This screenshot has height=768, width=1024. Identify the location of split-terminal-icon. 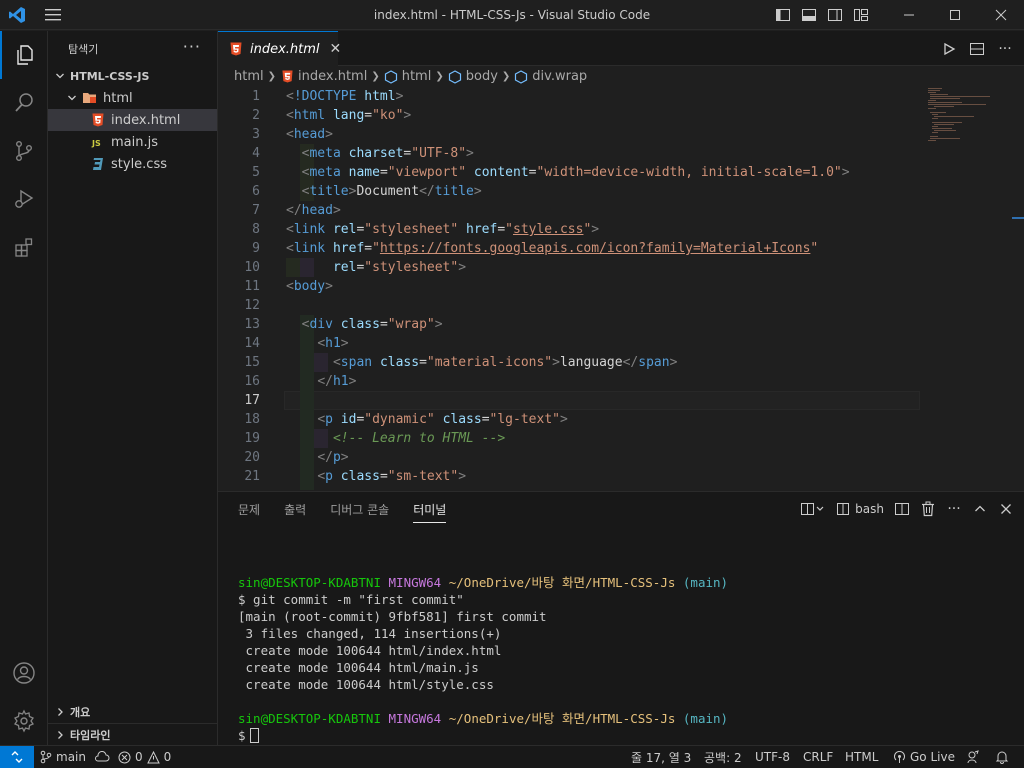
(902, 509).